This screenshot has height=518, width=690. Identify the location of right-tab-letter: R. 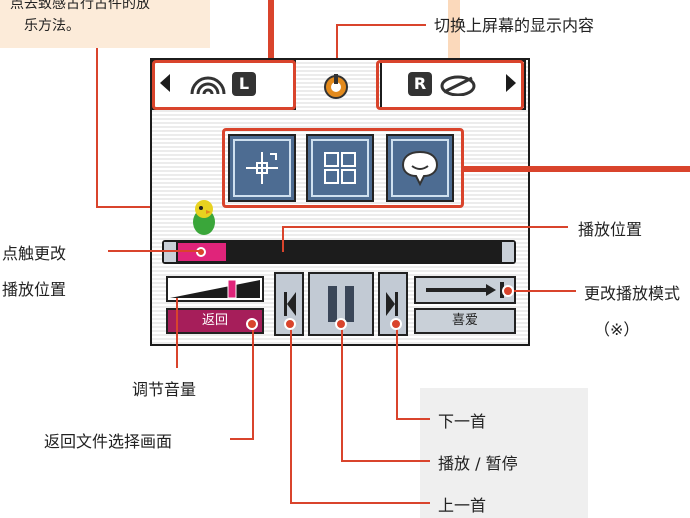
(420, 83).